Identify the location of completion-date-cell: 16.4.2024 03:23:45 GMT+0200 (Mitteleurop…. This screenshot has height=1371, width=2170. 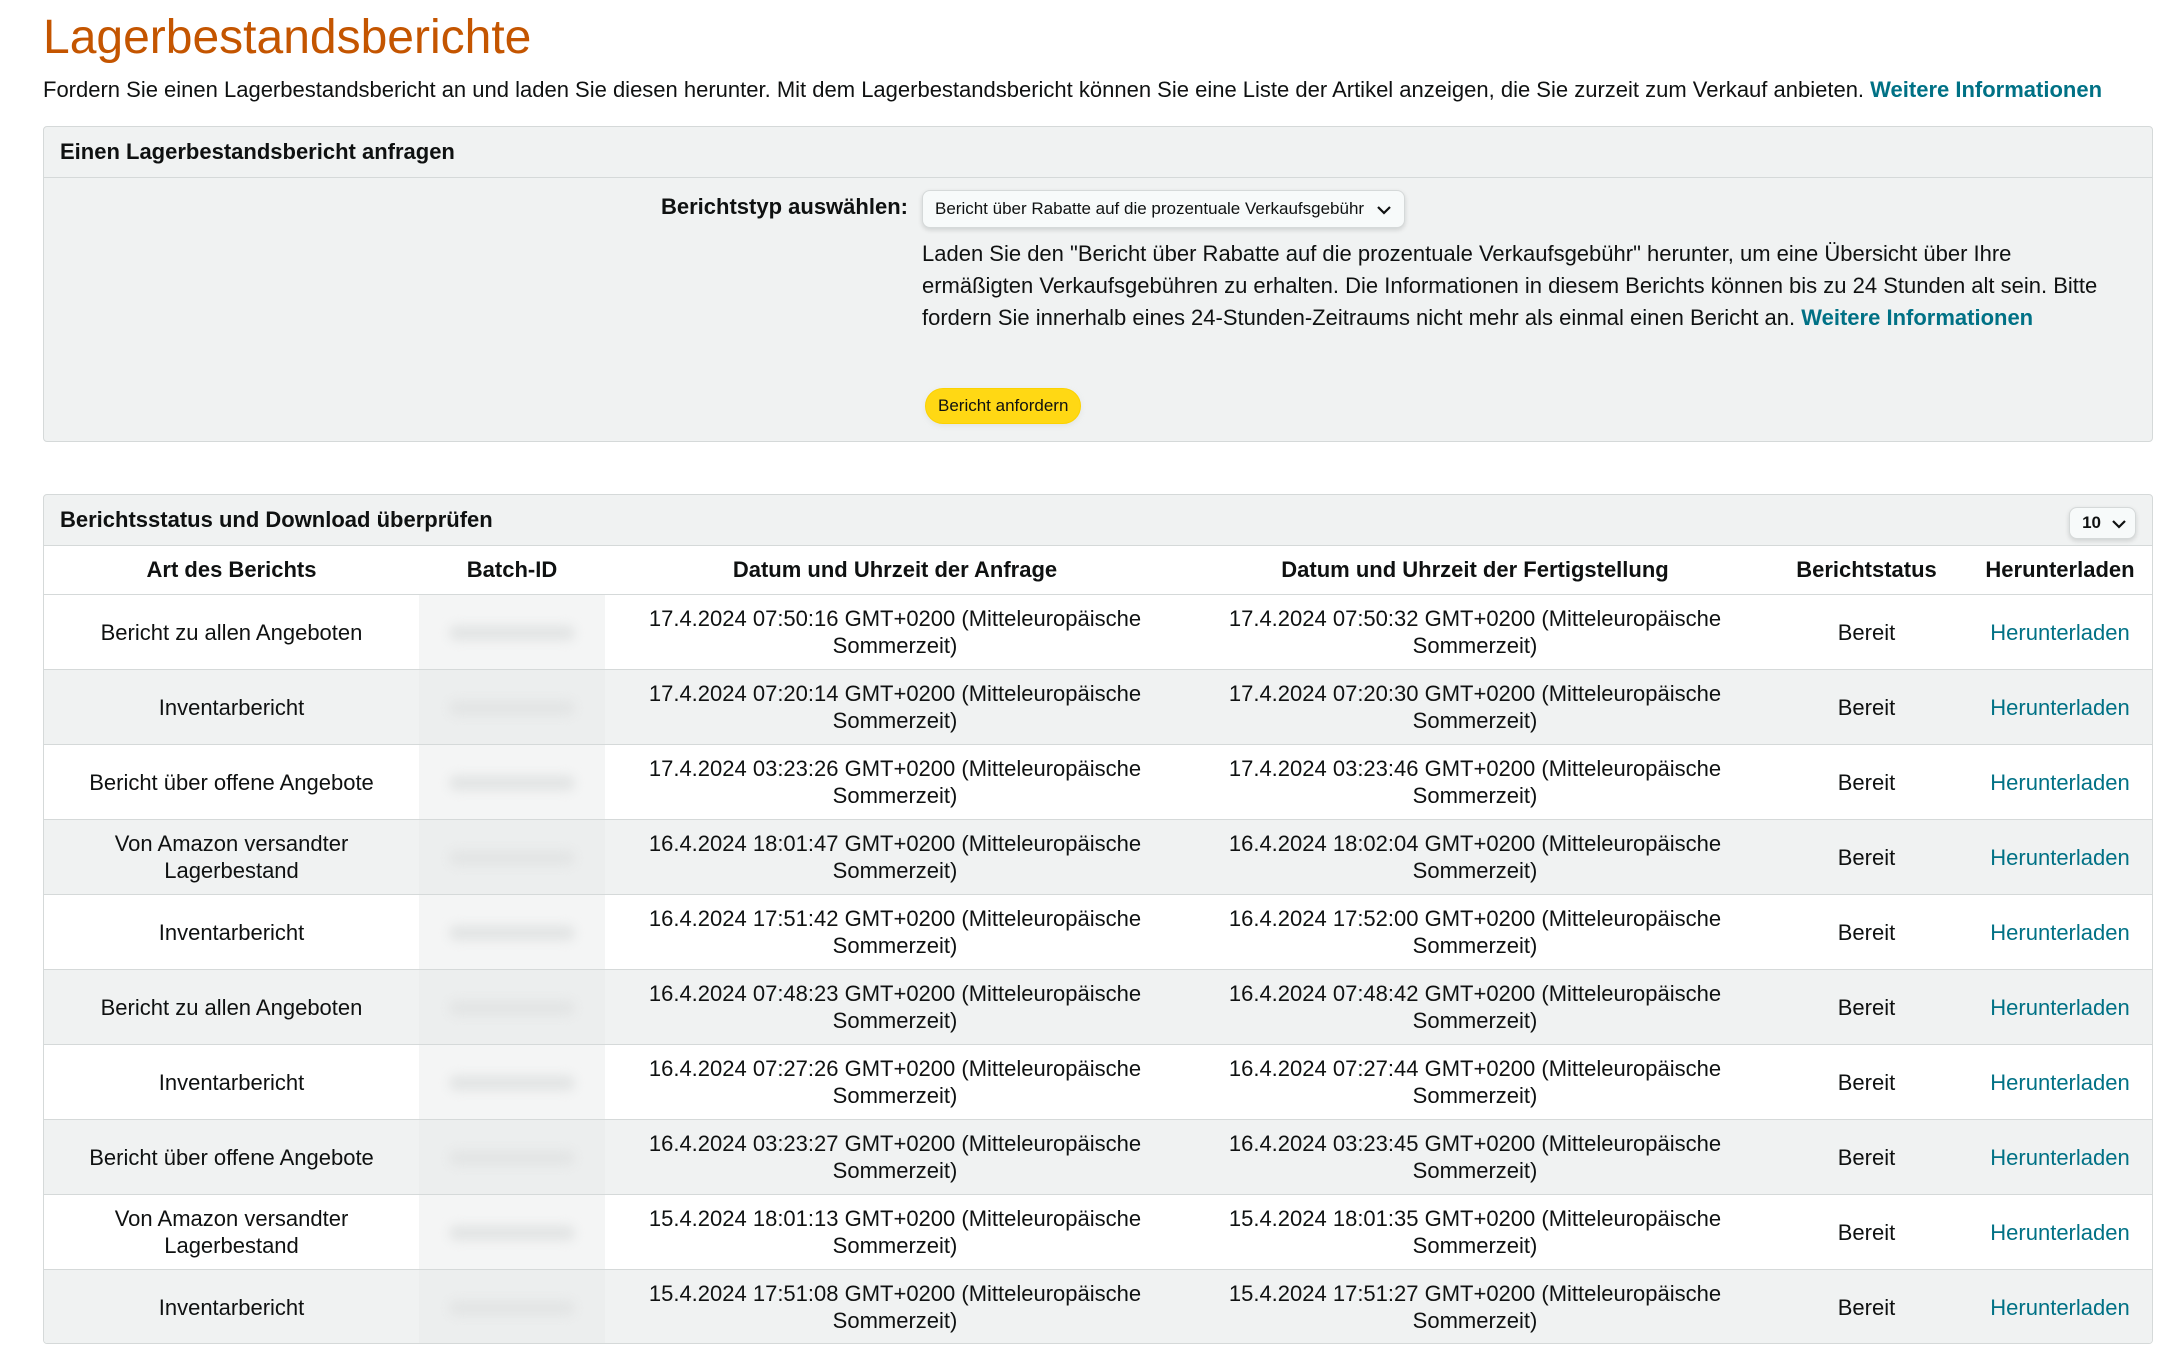
(1475, 1157).